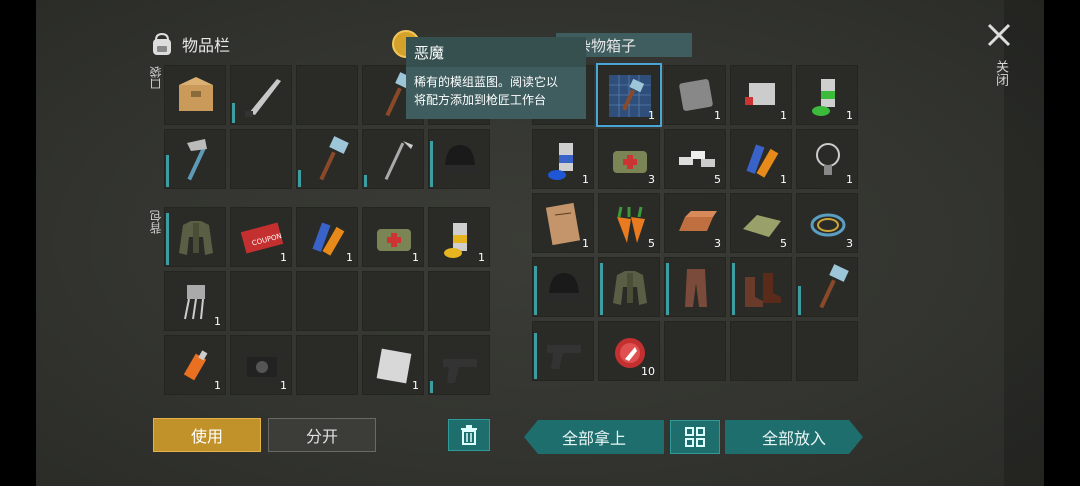  I want to click on trash-button, so click(469, 435).